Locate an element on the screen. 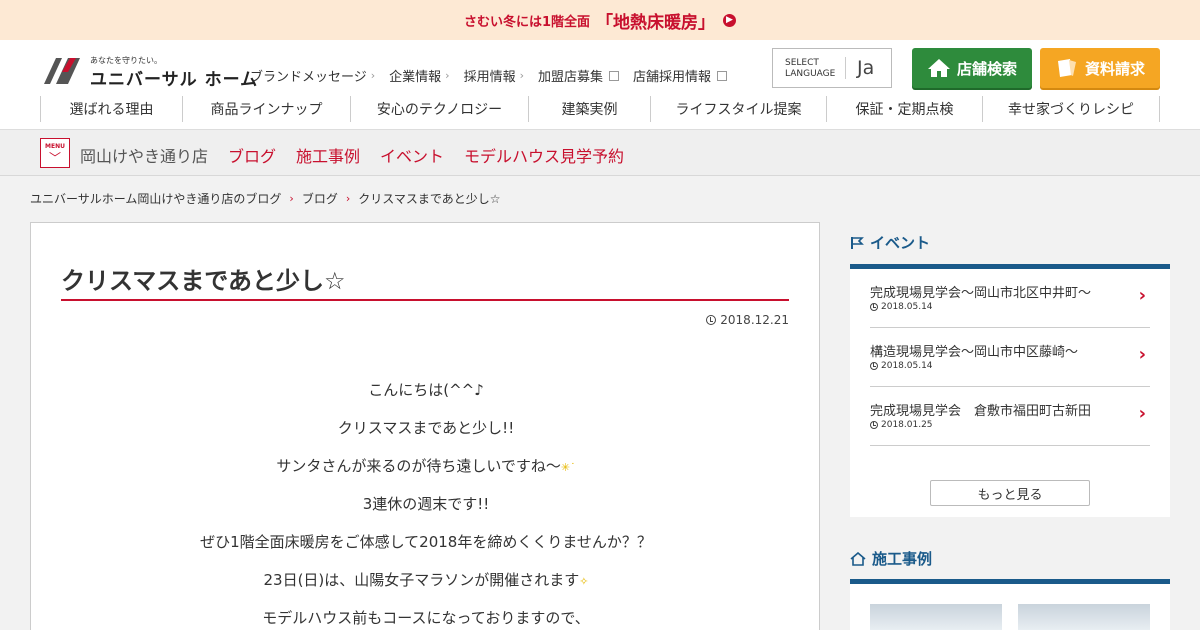 The image size is (1200, 630). chevron-down-icon: ﹀ is located at coordinates (54, 158).